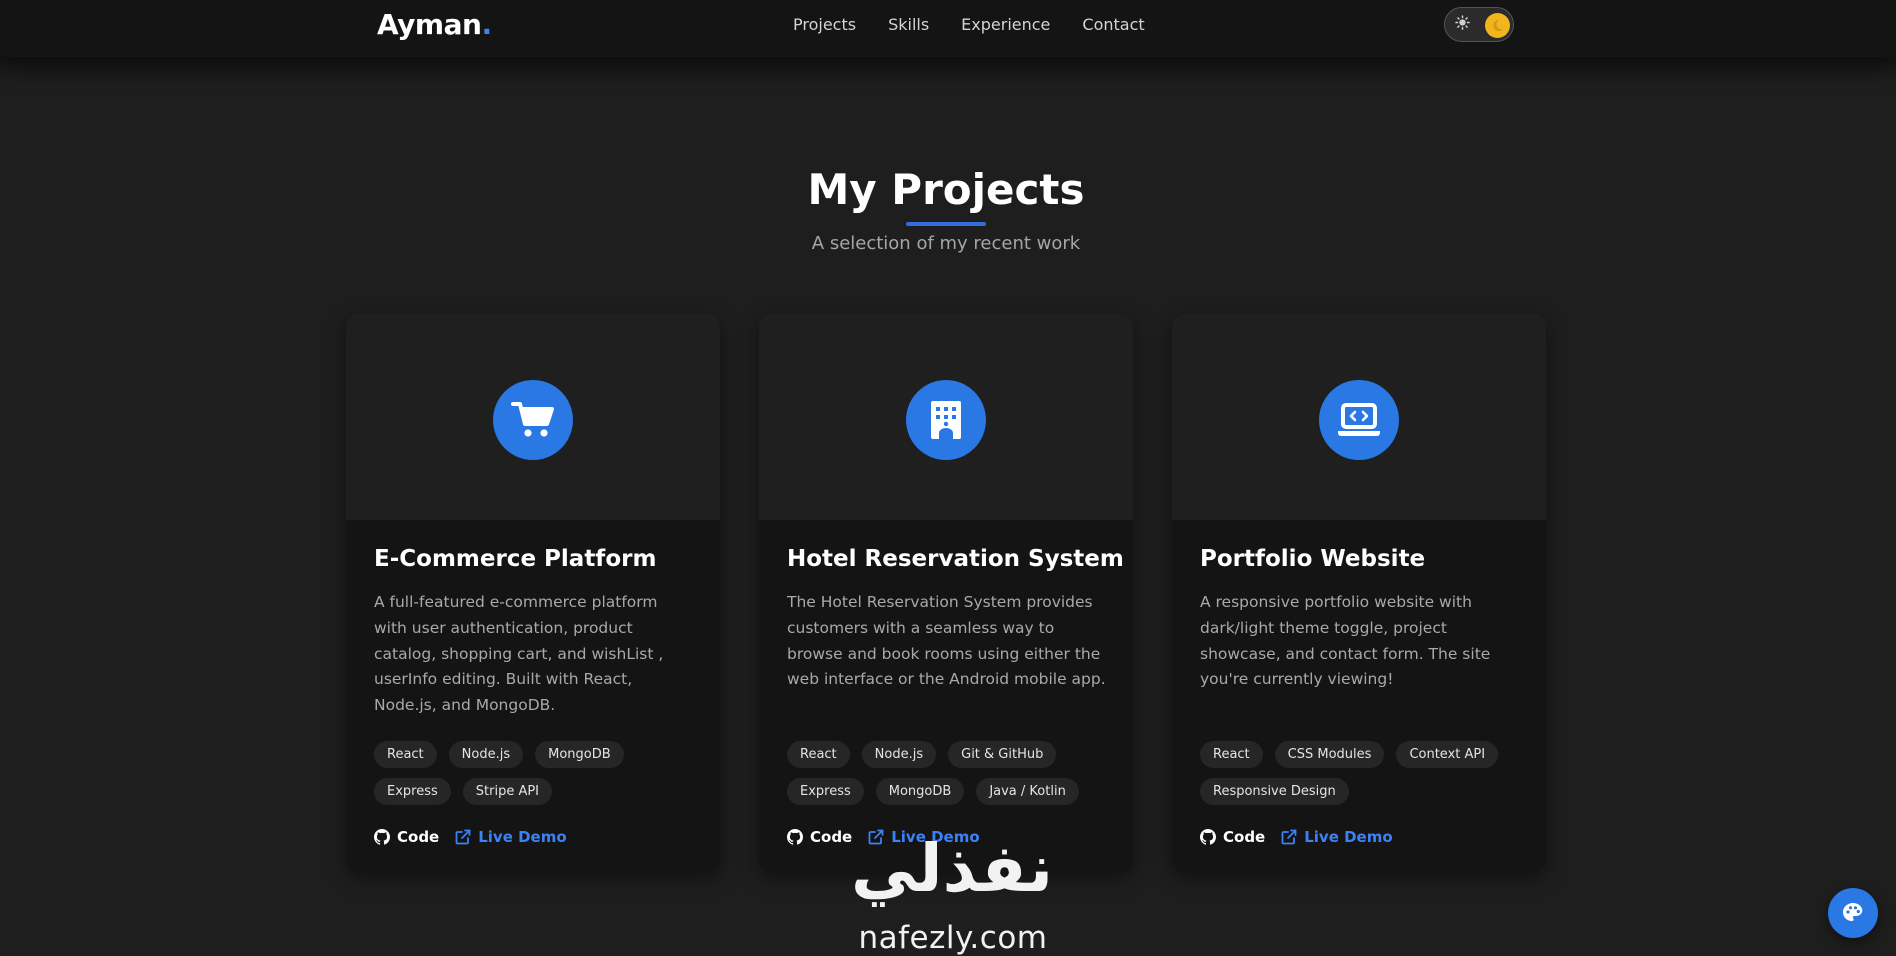 Image resolution: width=1896 pixels, height=956 pixels. Describe the element at coordinates (1329, 754) in the screenshot. I see `tech-tag: CSS Modules` at that location.